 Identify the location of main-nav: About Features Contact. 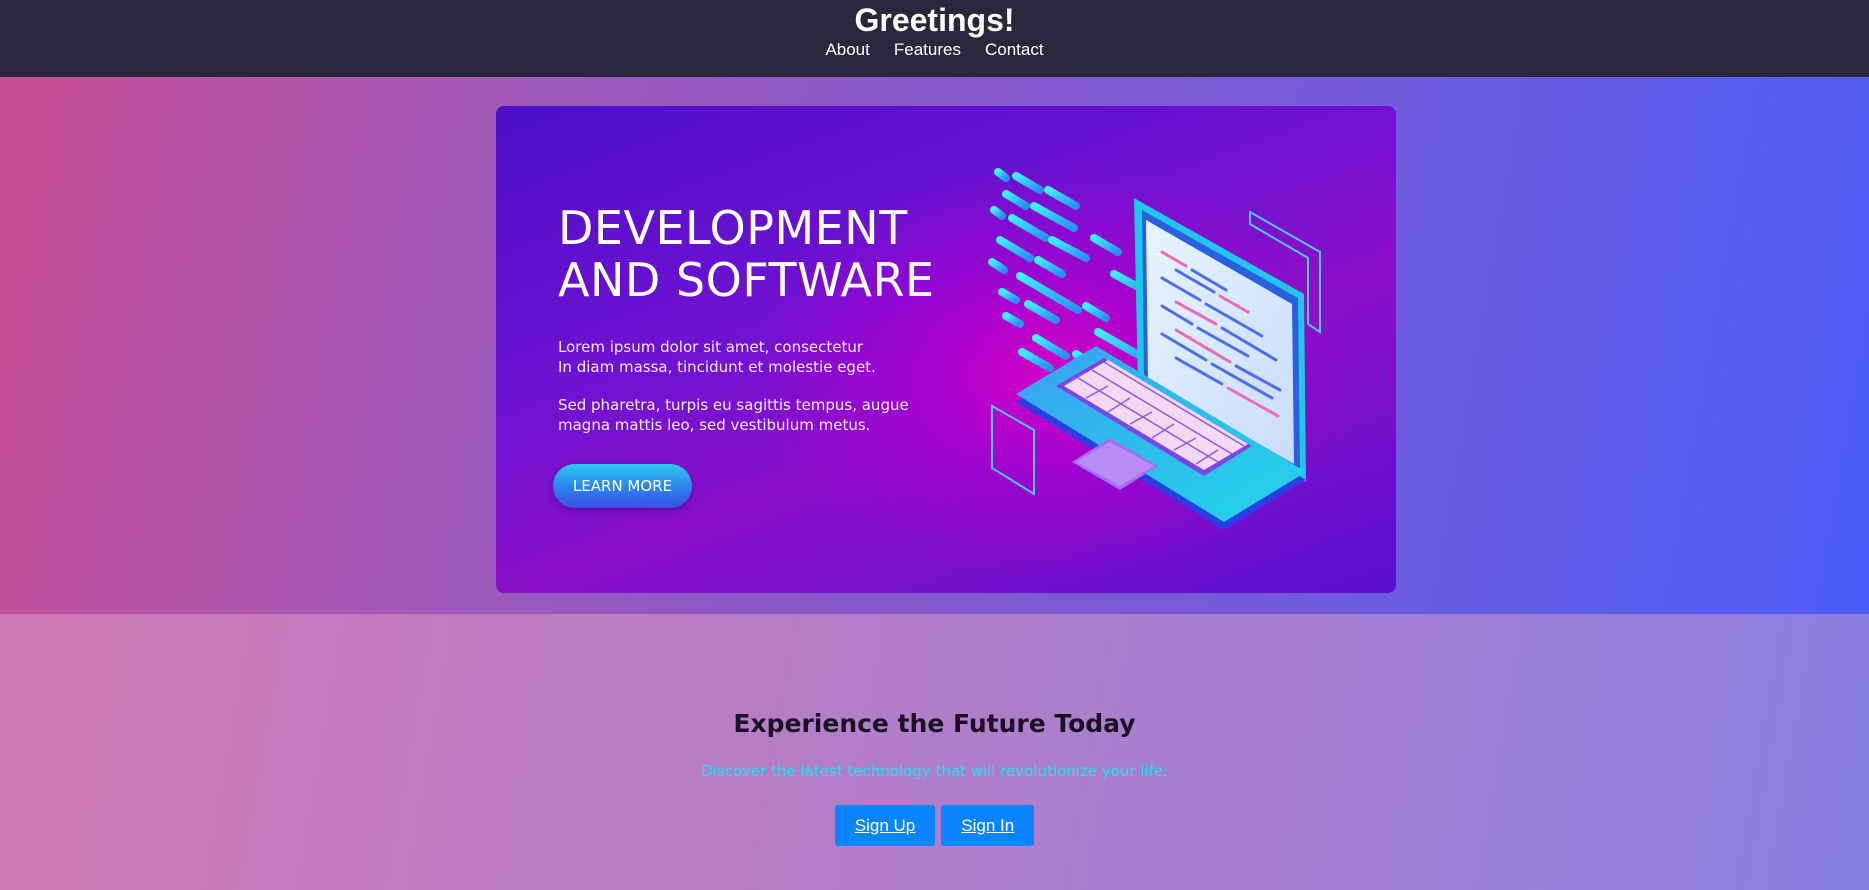
(934, 50).